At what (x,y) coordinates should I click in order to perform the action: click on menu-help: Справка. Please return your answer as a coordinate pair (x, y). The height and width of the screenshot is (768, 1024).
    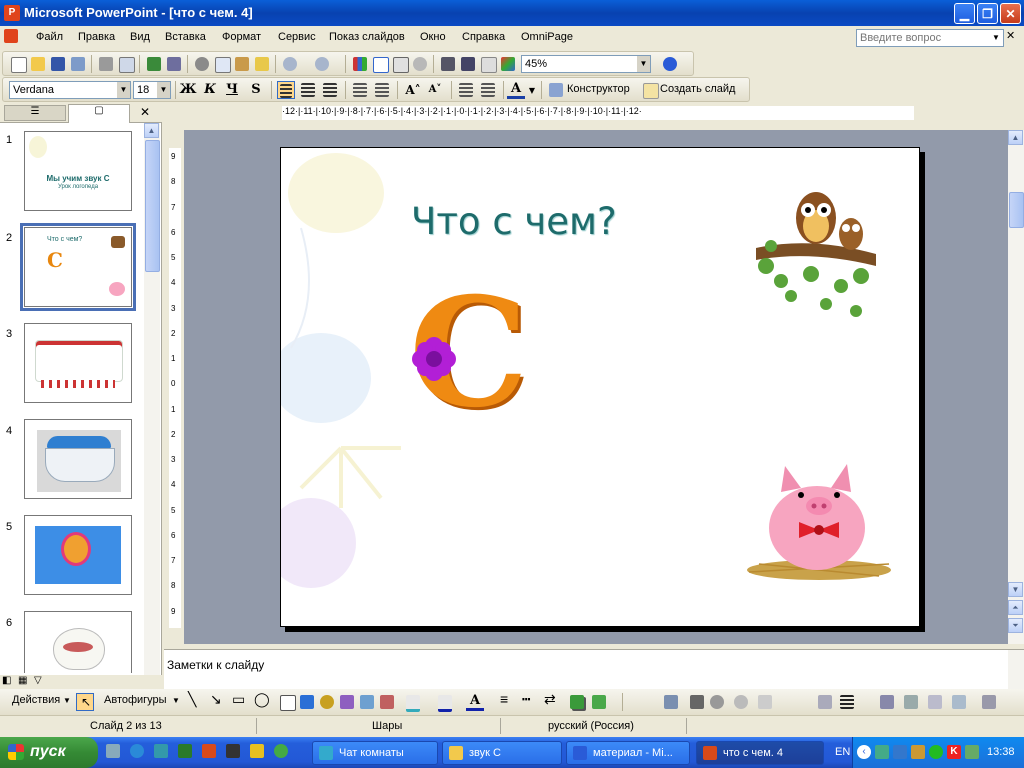
    Looking at the image, I should click on (483, 37).